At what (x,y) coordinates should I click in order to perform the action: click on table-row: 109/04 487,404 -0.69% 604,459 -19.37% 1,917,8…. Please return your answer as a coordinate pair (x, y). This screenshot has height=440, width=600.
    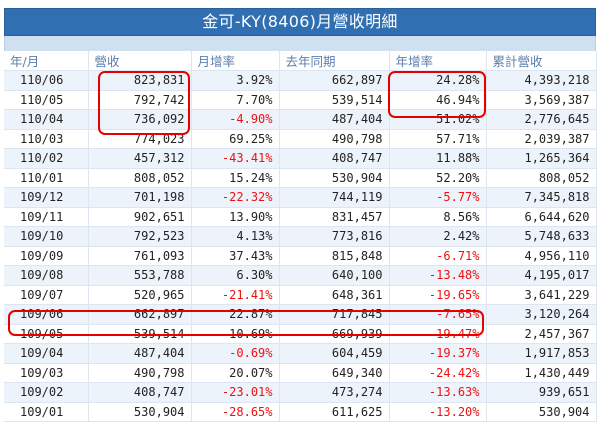
    Looking at the image, I should click on (300, 353).